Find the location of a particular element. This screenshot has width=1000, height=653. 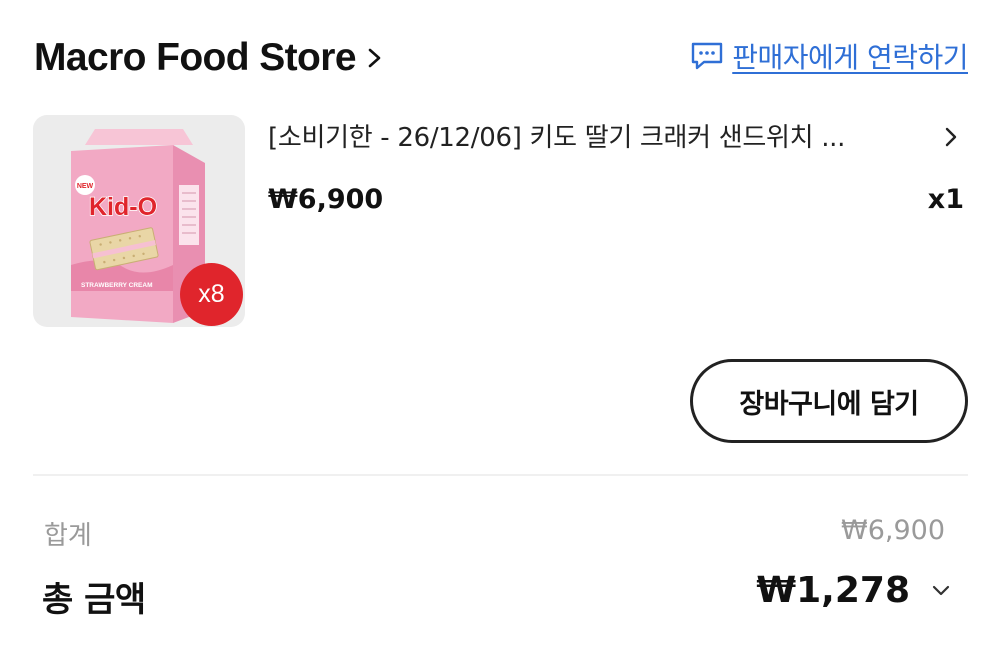

package-flag: NEW is located at coordinates (85, 186).